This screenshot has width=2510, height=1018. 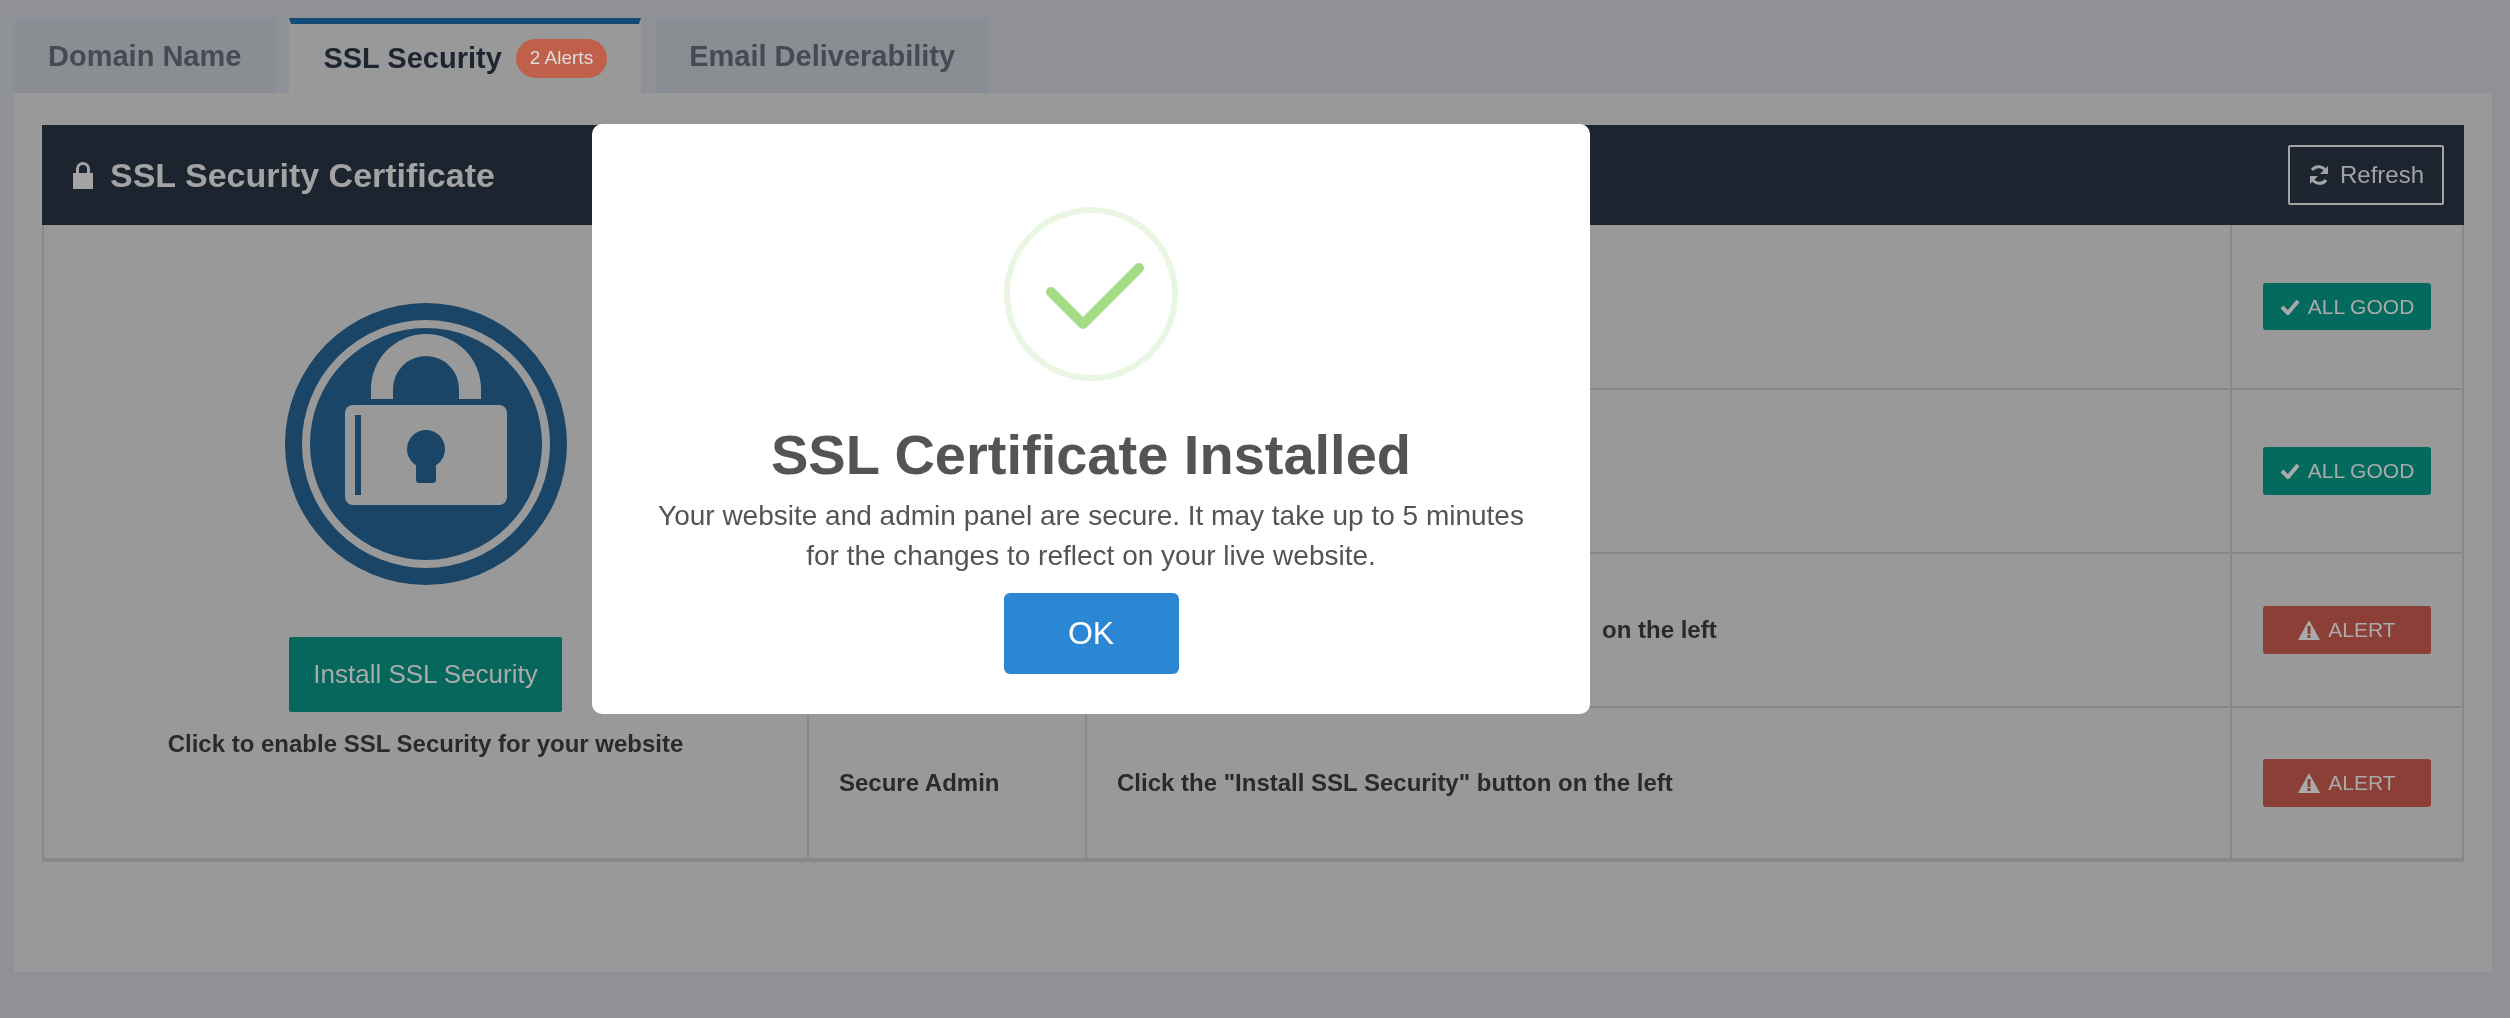 What do you see at coordinates (1091, 455) in the screenshot?
I see `dialog-title: SSL Certificate Installed` at bounding box center [1091, 455].